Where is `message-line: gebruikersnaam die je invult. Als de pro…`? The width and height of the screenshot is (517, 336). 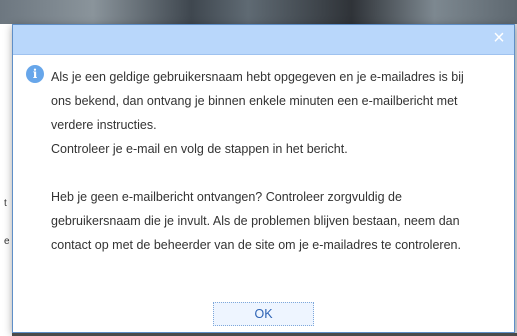
message-line: gebruikersnaam die je invult. Als de pro… is located at coordinates (255, 221).